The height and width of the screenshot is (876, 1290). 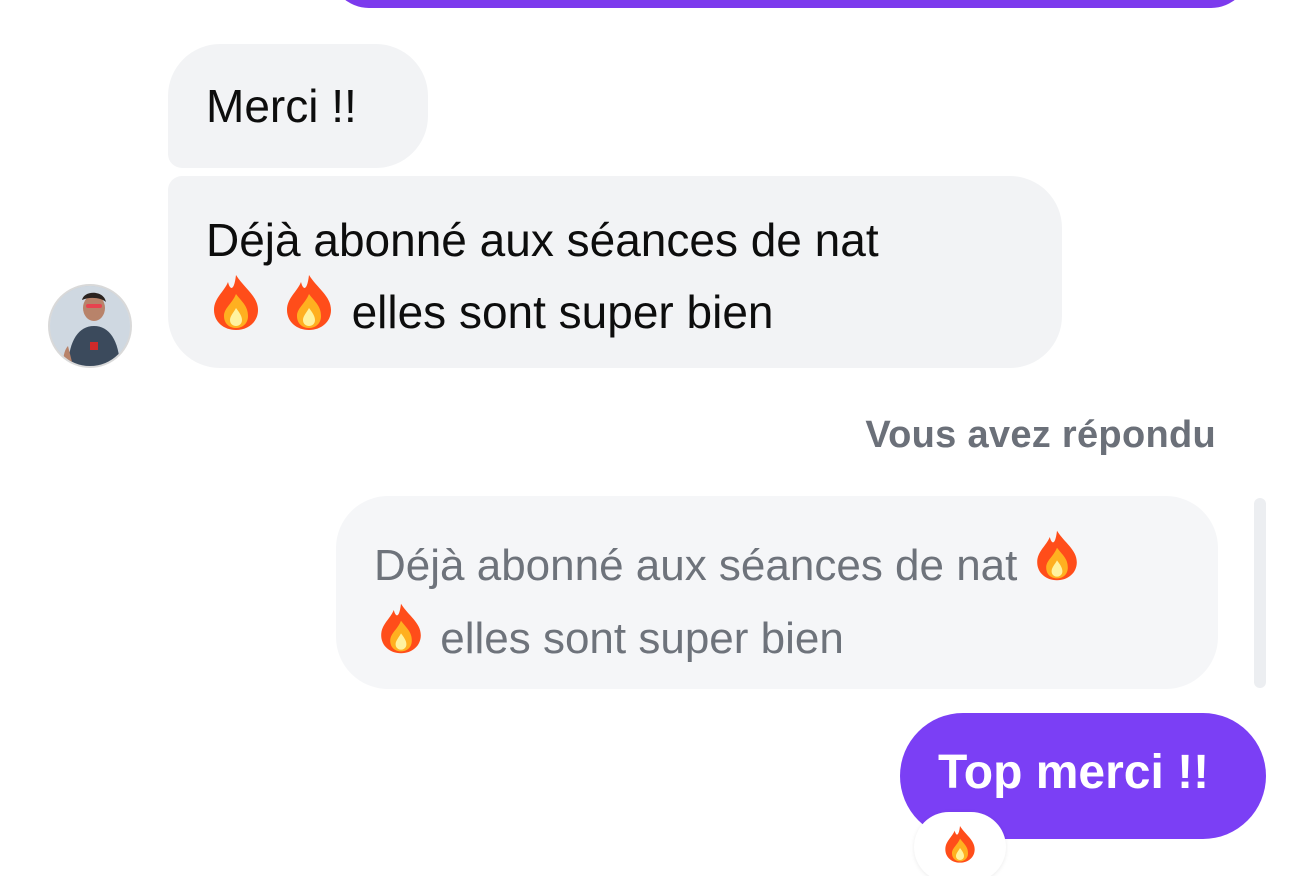 I want to click on message-line-1: Déjà abonné aux séances de nat, so click(x=542, y=240).